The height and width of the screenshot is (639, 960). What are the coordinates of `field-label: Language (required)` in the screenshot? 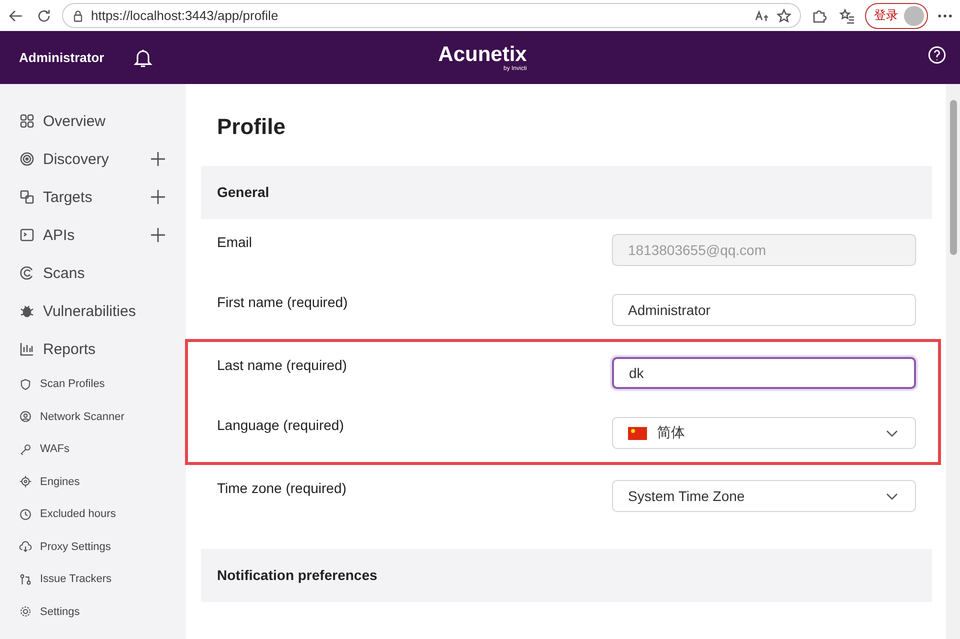 It's located at (280, 425).